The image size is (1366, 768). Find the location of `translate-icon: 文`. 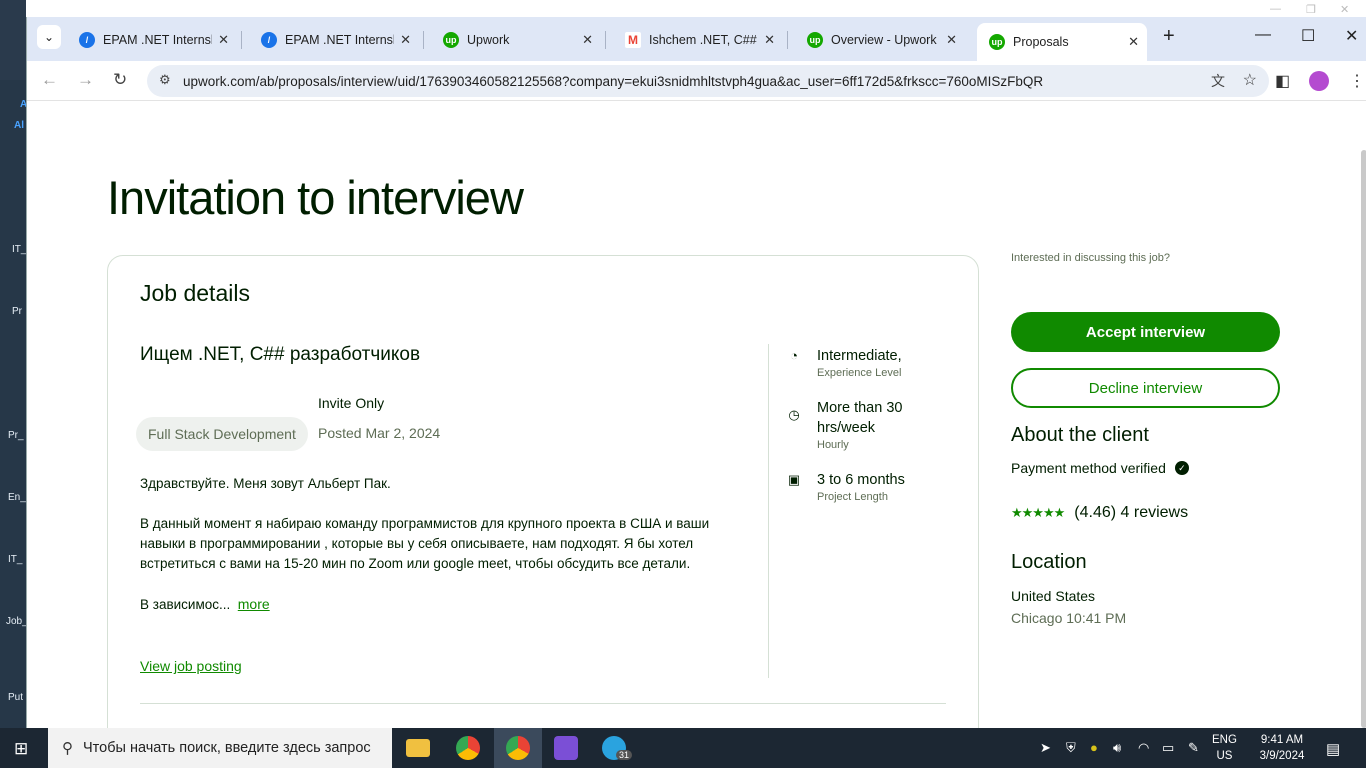

translate-icon: 文 is located at coordinates (1218, 81).